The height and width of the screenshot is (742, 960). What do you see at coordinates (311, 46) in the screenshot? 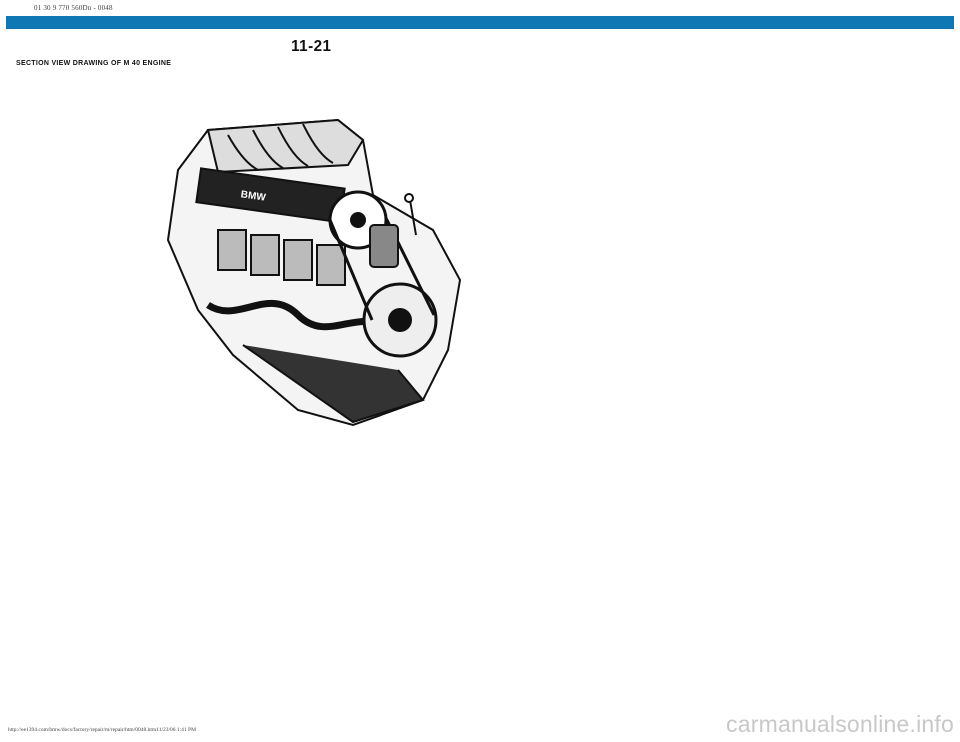
I see `page-number: 11-21` at bounding box center [311, 46].